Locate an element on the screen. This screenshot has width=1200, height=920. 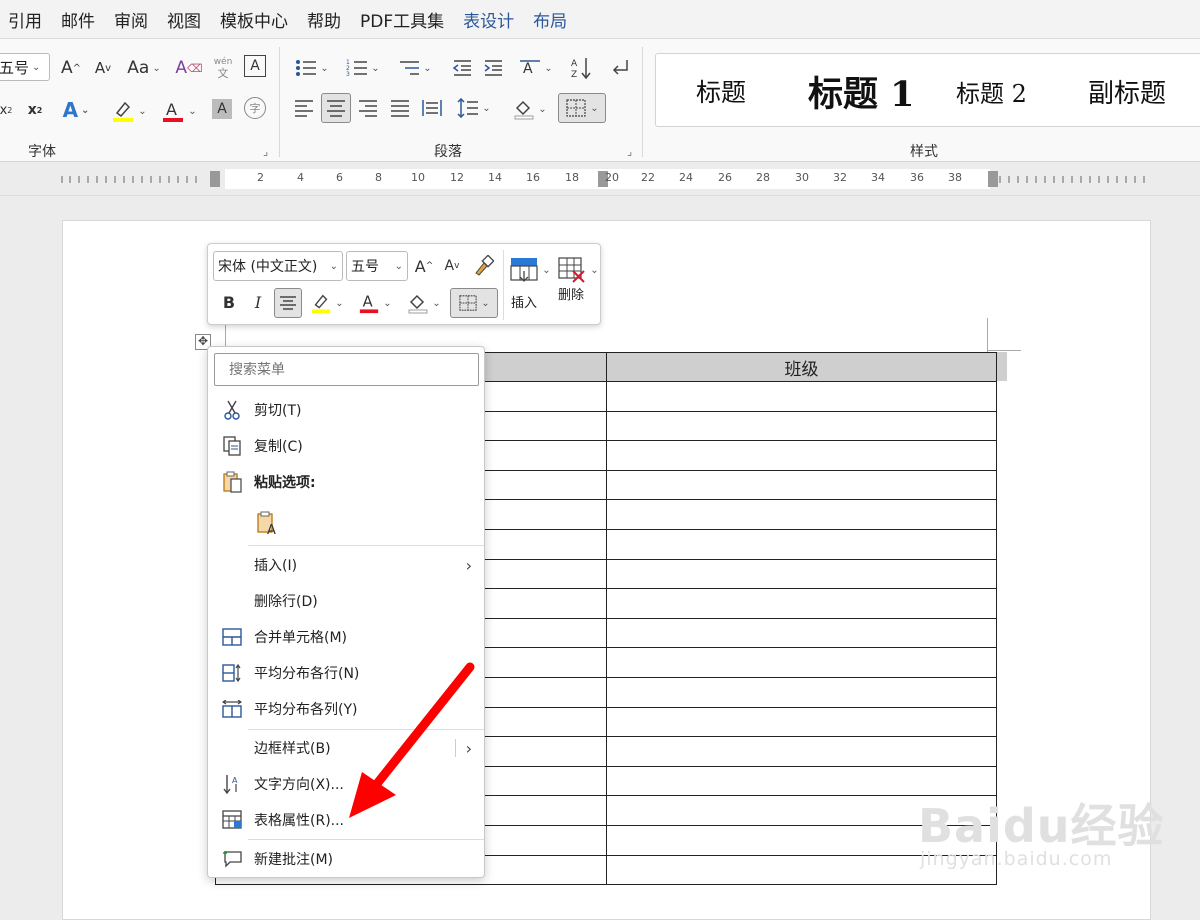
change-case-button: Aa ⌄ is located at coordinates (144, 68).